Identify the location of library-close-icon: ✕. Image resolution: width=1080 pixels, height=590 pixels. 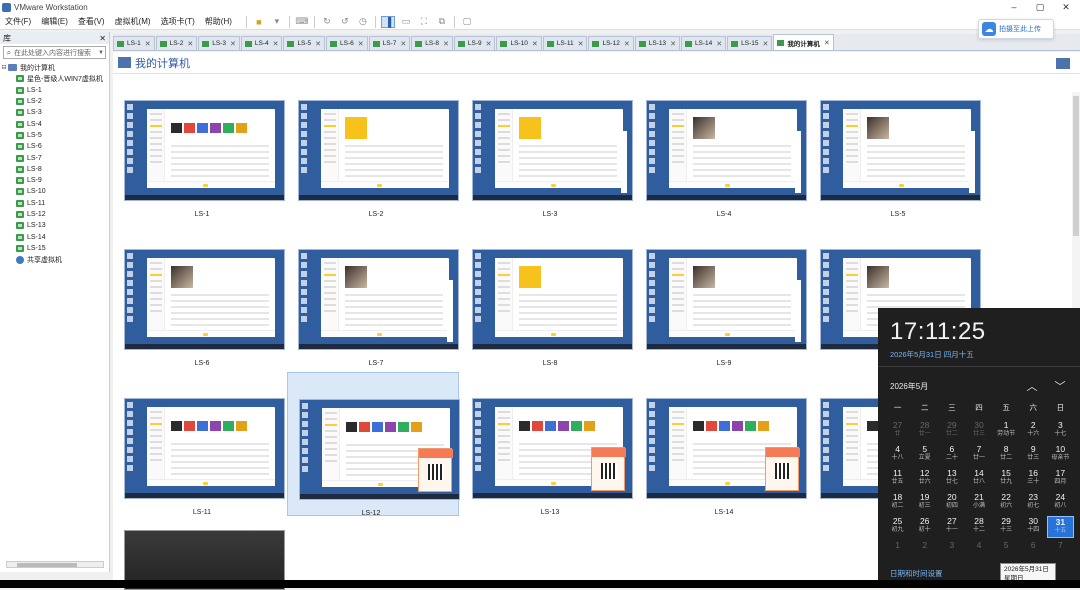
(102, 38).